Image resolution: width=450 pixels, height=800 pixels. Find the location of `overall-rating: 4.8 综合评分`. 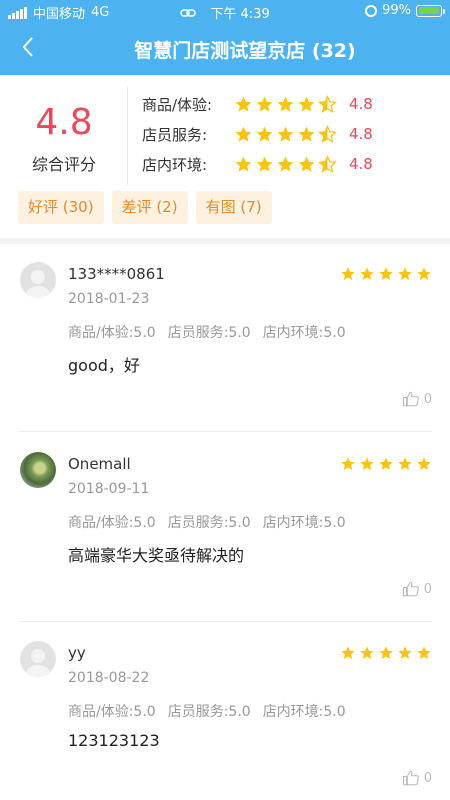

overall-rating: 4.8 综合评分 is located at coordinates (64, 139).